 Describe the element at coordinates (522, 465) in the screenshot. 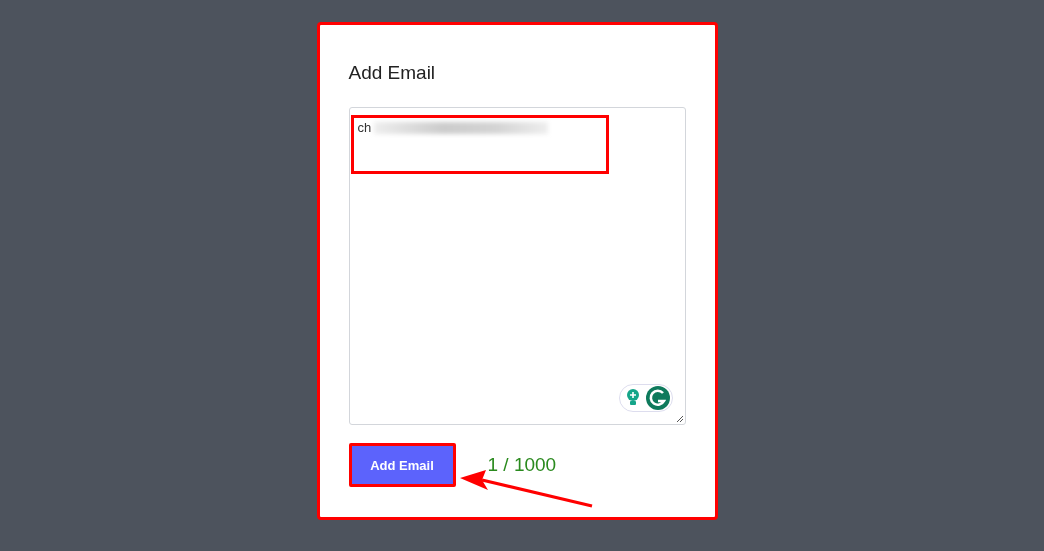

I see `character-counter: 1 / 1000` at that location.